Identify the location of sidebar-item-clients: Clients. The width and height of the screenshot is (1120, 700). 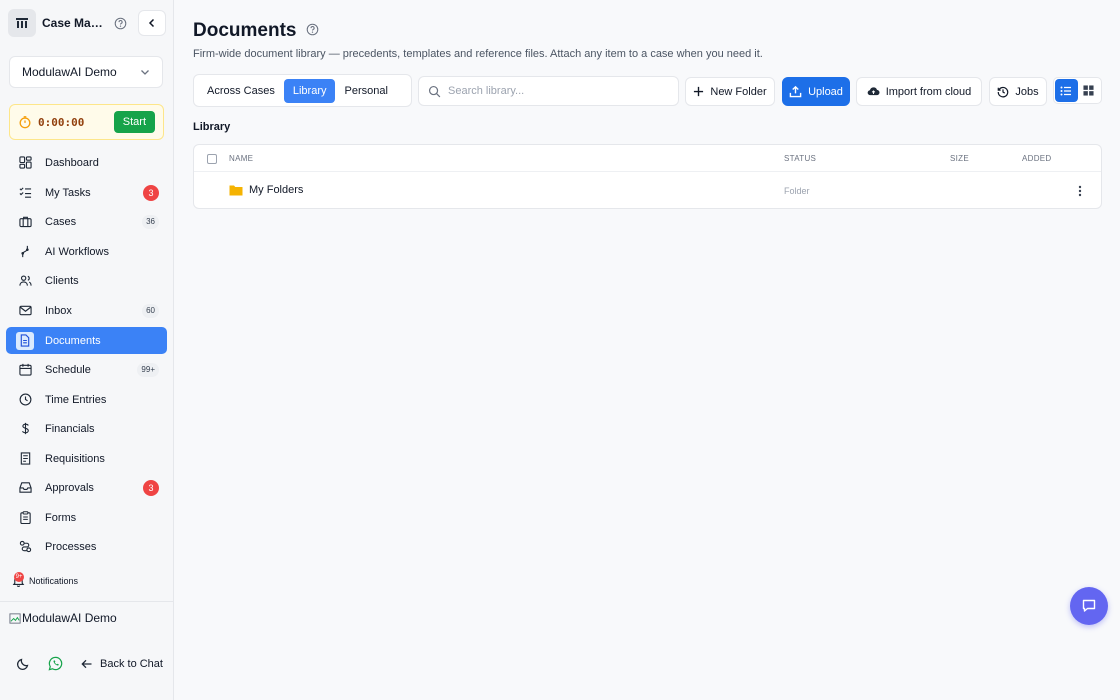
(86, 280).